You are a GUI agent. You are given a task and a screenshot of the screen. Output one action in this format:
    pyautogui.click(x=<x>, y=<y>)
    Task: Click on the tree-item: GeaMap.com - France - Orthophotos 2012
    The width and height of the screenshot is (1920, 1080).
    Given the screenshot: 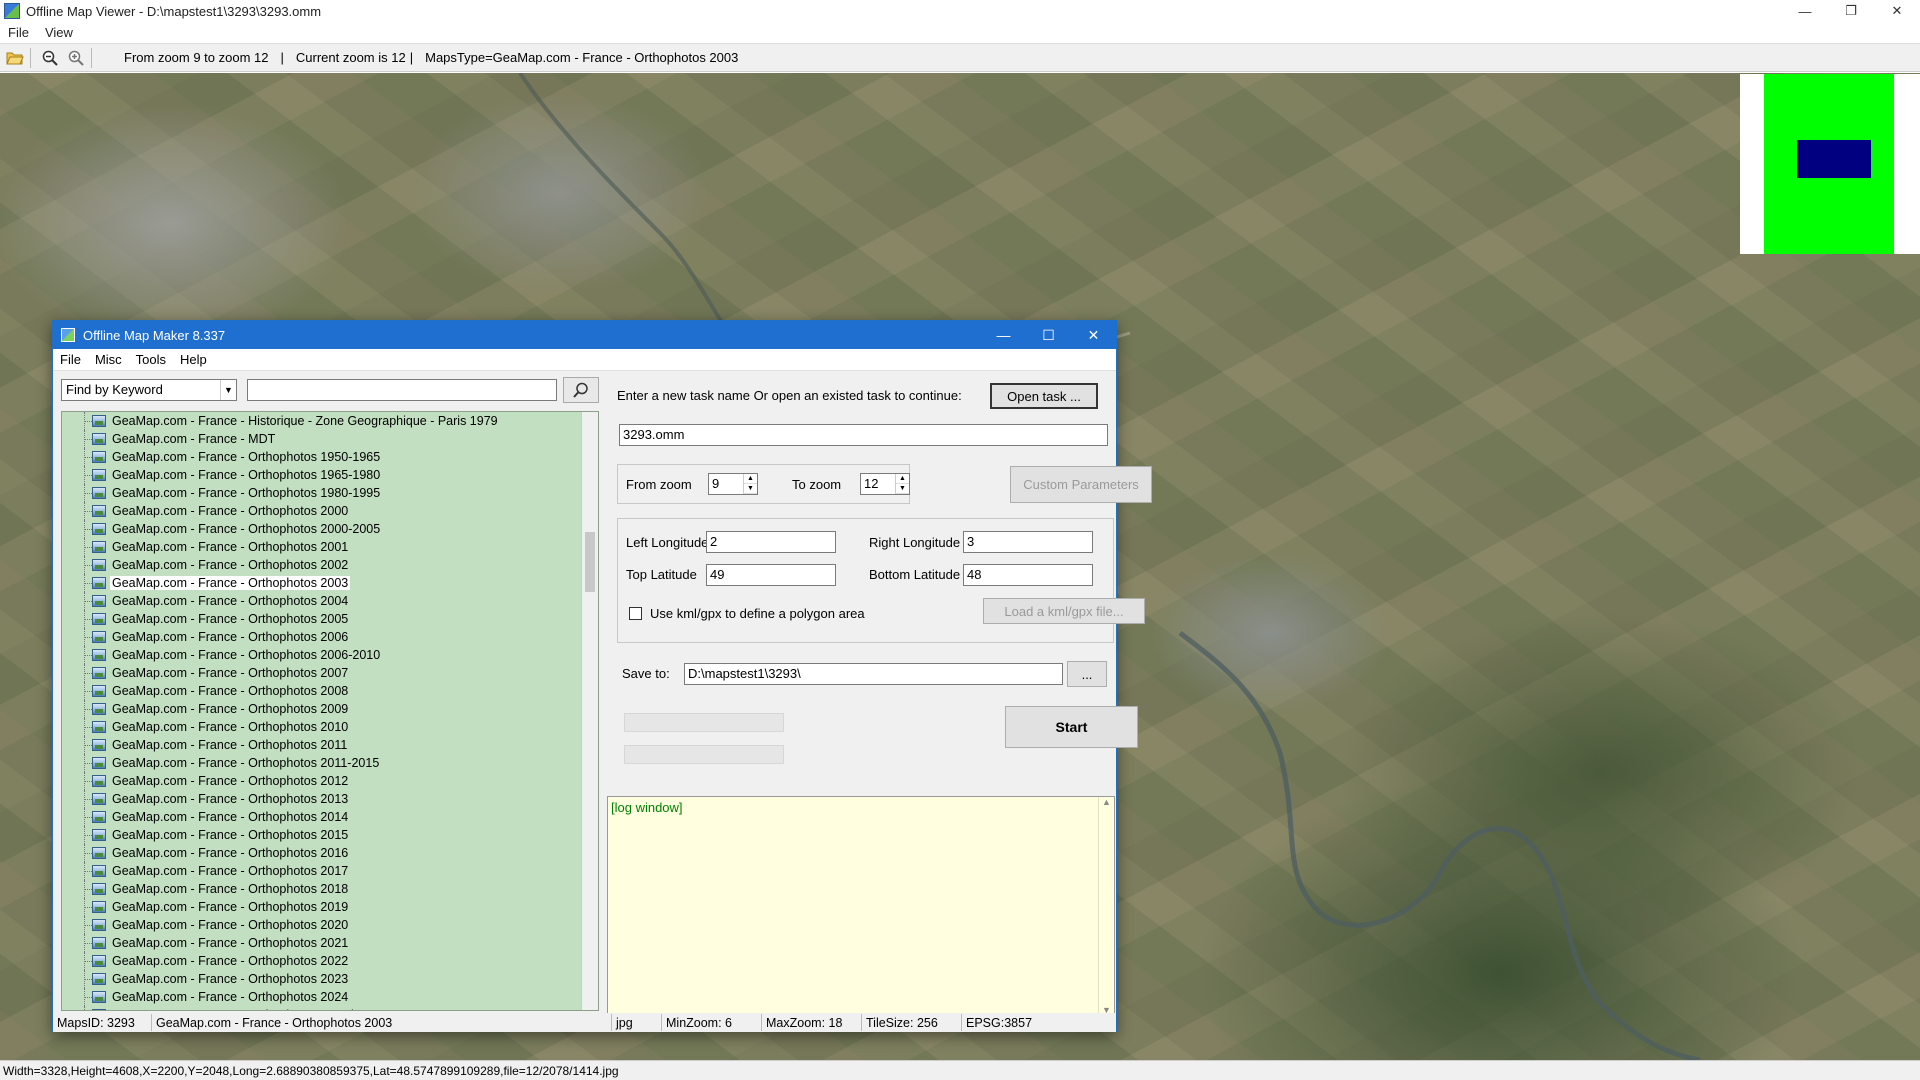 What is the action you would take?
    pyautogui.click(x=322, y=781)
    